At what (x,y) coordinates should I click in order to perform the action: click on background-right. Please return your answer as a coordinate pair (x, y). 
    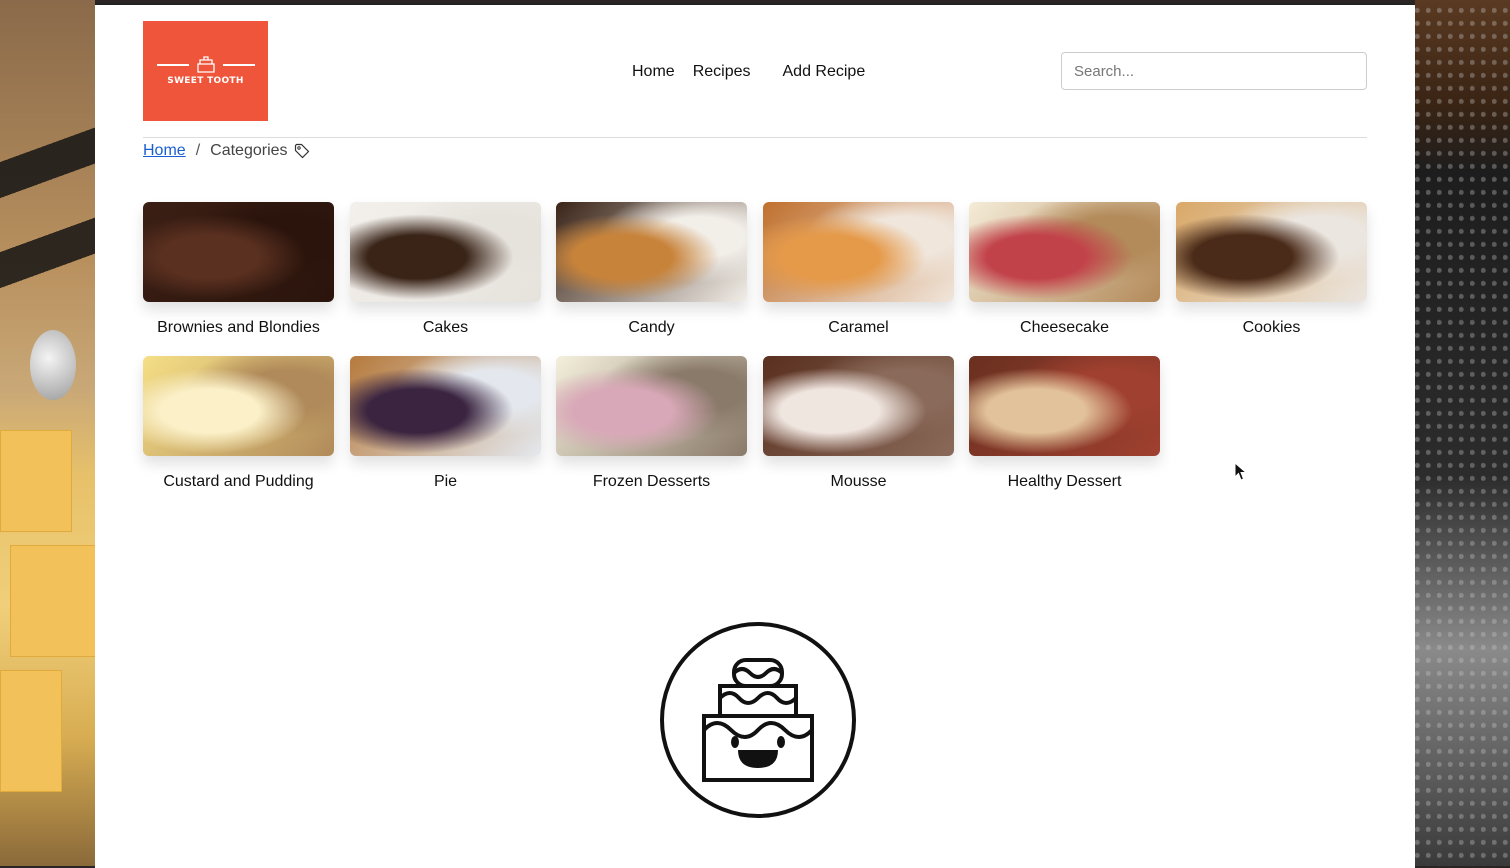
    Looking at the image, I should click on (1462, 433).